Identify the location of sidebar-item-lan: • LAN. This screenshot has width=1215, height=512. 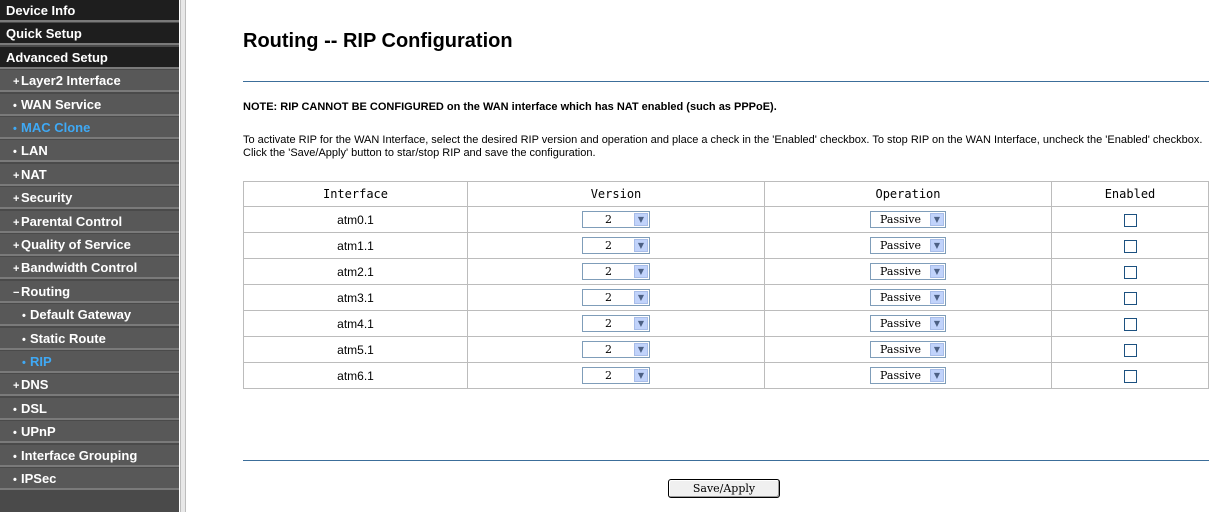
(89, 151).